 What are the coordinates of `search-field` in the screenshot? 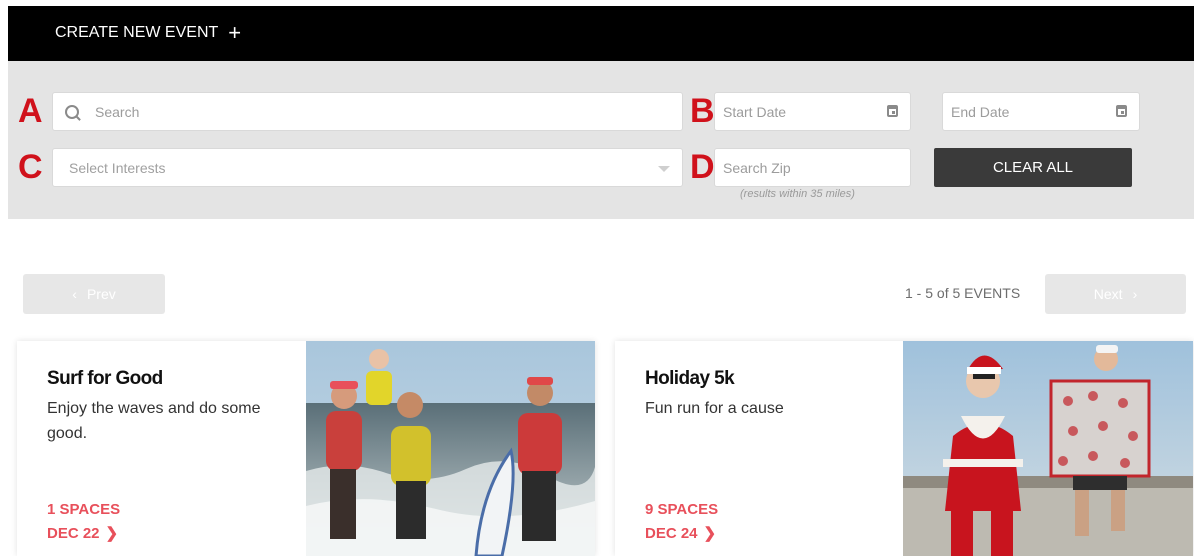 It's located at (367, 111).